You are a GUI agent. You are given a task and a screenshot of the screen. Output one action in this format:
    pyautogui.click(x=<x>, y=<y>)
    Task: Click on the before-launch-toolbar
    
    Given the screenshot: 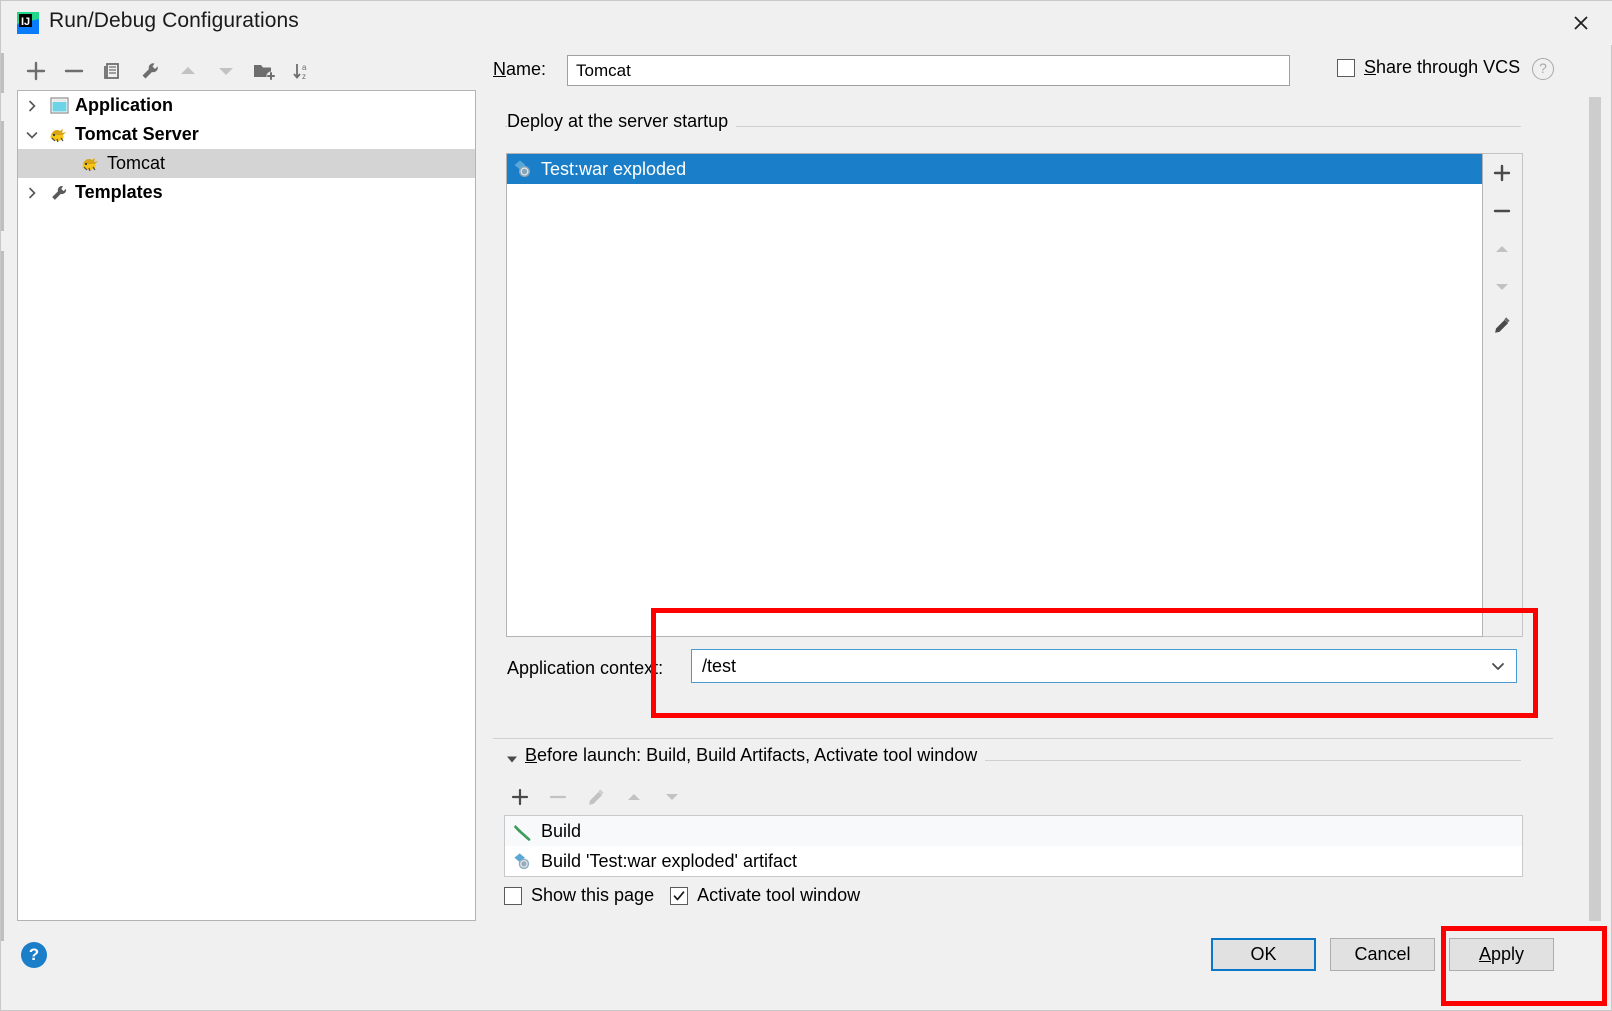 What is the action you would take?
    pyautogui.click(x=596, y=797)
    